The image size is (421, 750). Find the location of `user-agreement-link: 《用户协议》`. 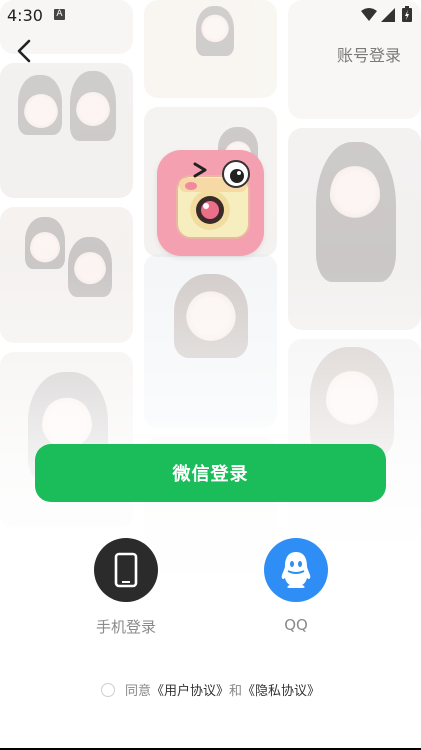

user-agreement-link: 《用户协议》 is located at coordinates (190, 691).